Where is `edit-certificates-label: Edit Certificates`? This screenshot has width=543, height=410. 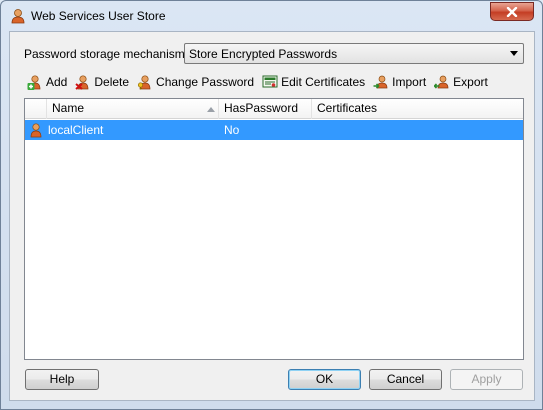
edit-certificates-label: Edit Certificates is located at coordinates (323, 82).